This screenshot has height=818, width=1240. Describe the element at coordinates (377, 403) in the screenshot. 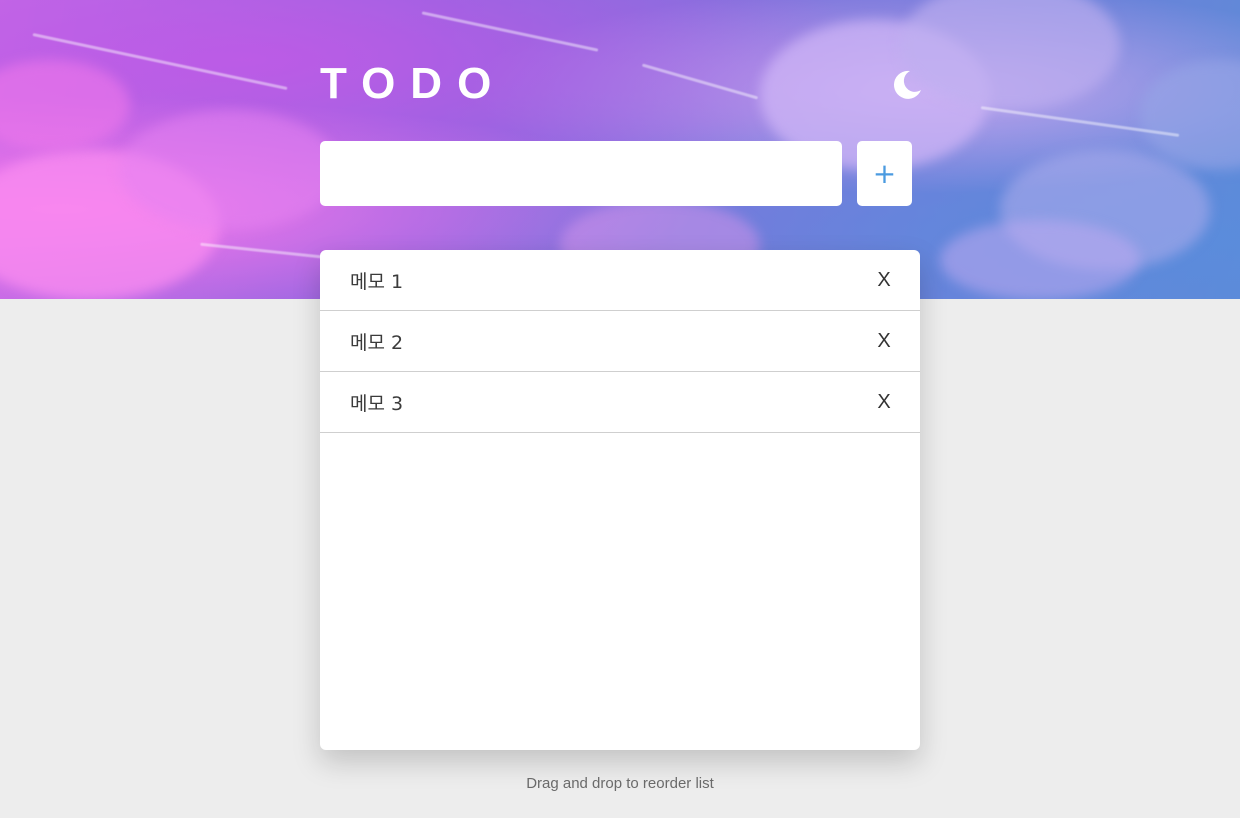

I see `todo-item-text: 메모 3` at that location.